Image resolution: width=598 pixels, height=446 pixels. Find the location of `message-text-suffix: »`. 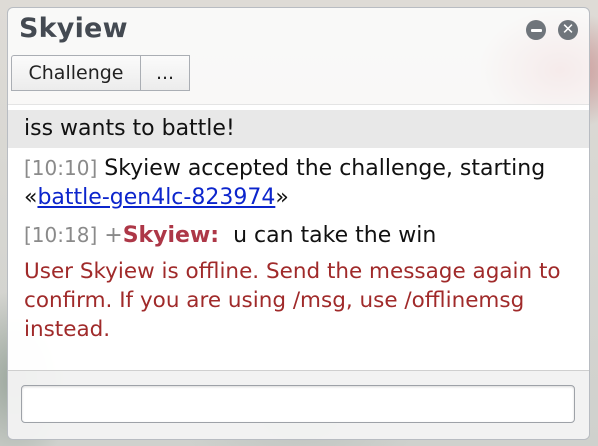

message-text-suffix: » is located at coordinates (282, 197).